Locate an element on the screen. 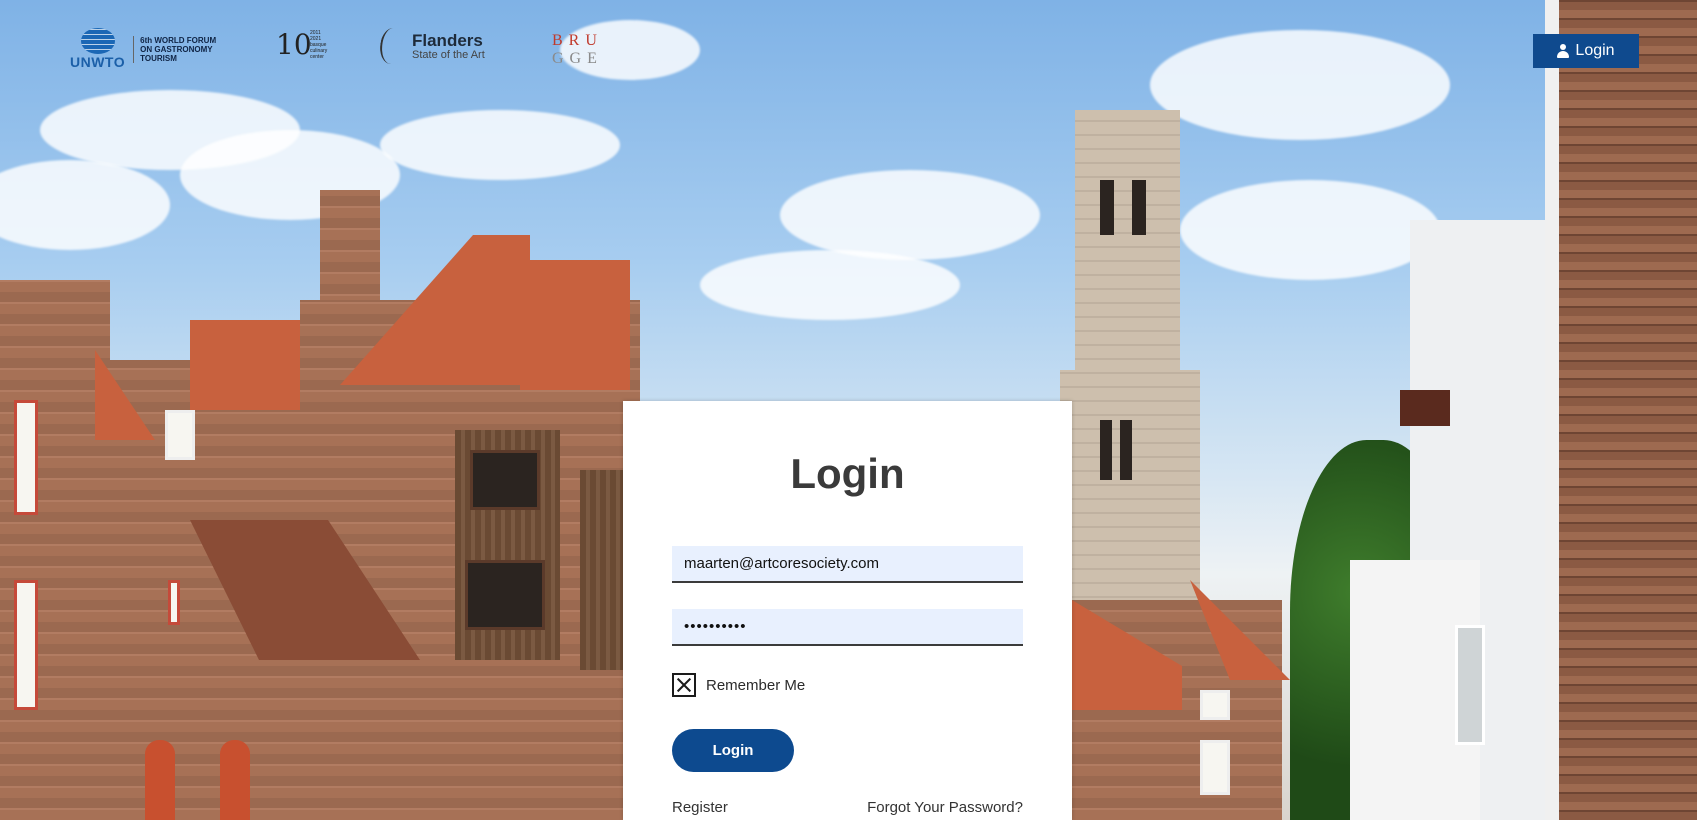  remember-me-toggle: Remember Me is located at coordinates (738, 685).